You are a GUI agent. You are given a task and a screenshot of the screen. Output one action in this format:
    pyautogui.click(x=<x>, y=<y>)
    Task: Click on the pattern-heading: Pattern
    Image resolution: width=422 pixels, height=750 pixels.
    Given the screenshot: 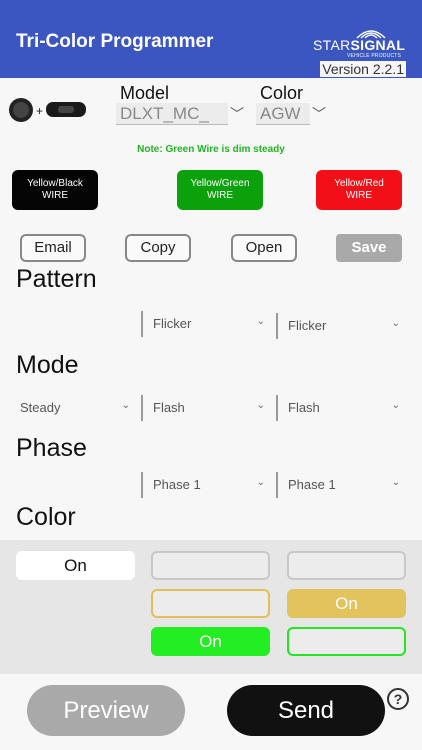 What is the action you would take?
    pyautogui.click(x=56, y=279)
    